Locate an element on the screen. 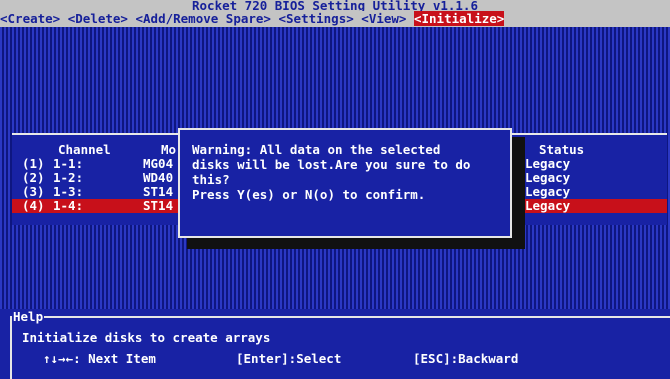  header-channel: Channel is located at coordinates (84, 149).